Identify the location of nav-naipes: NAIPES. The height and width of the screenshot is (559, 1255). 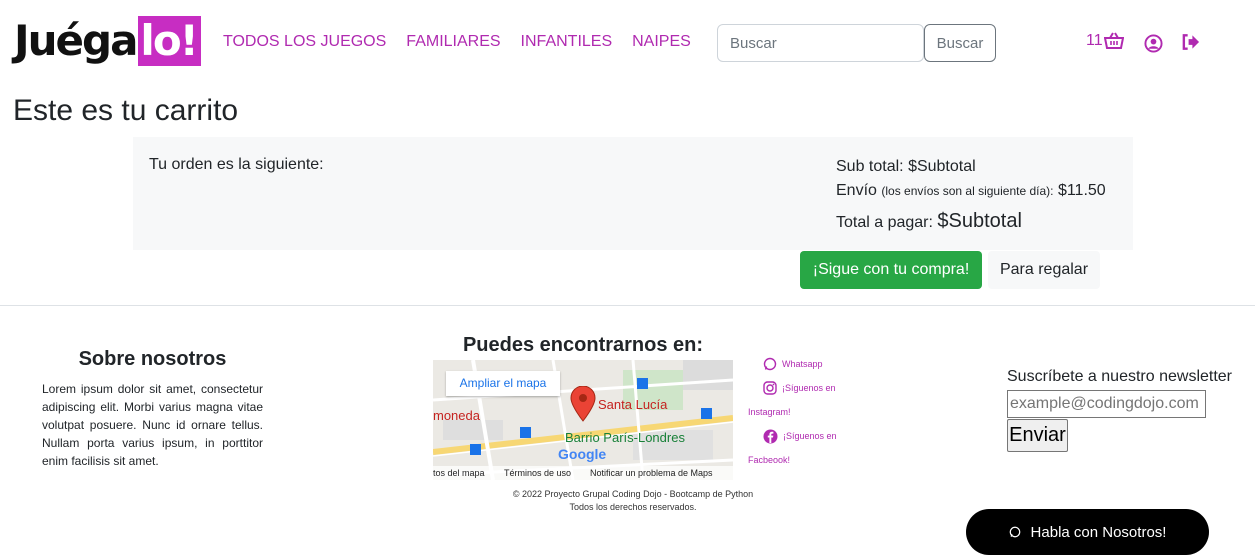
(661, 42).